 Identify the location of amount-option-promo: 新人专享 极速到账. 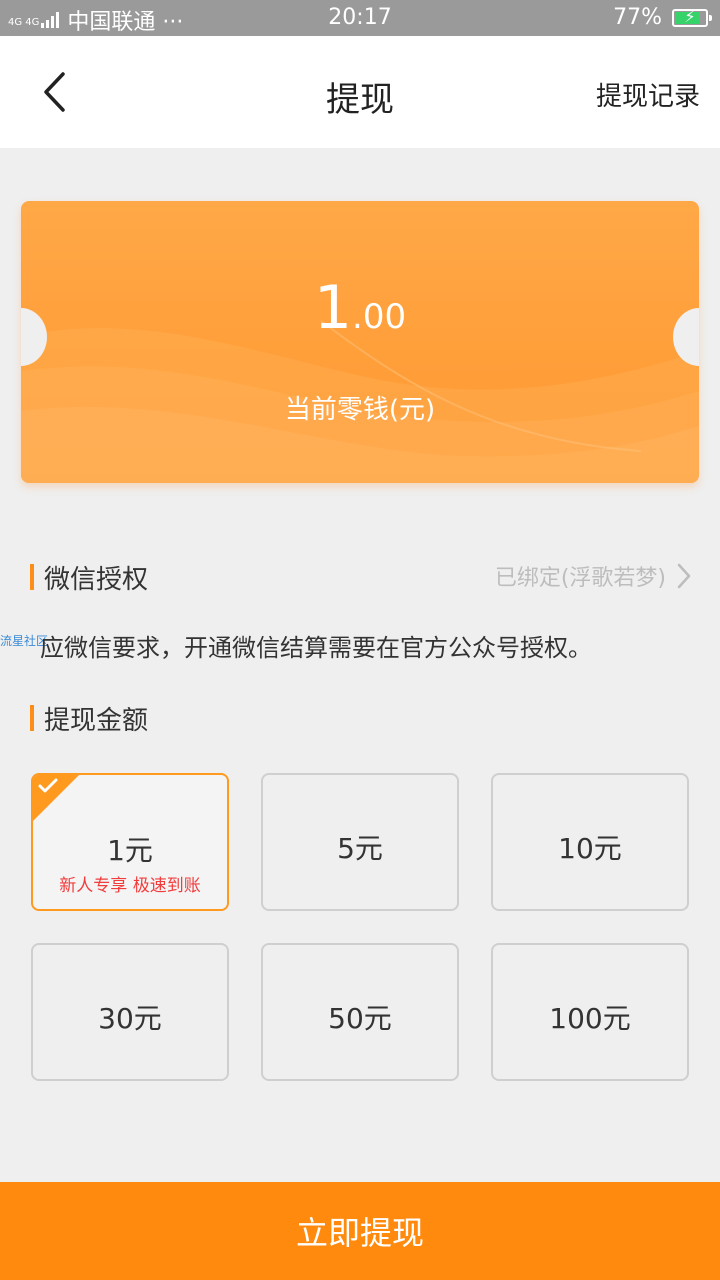
(130, 886).